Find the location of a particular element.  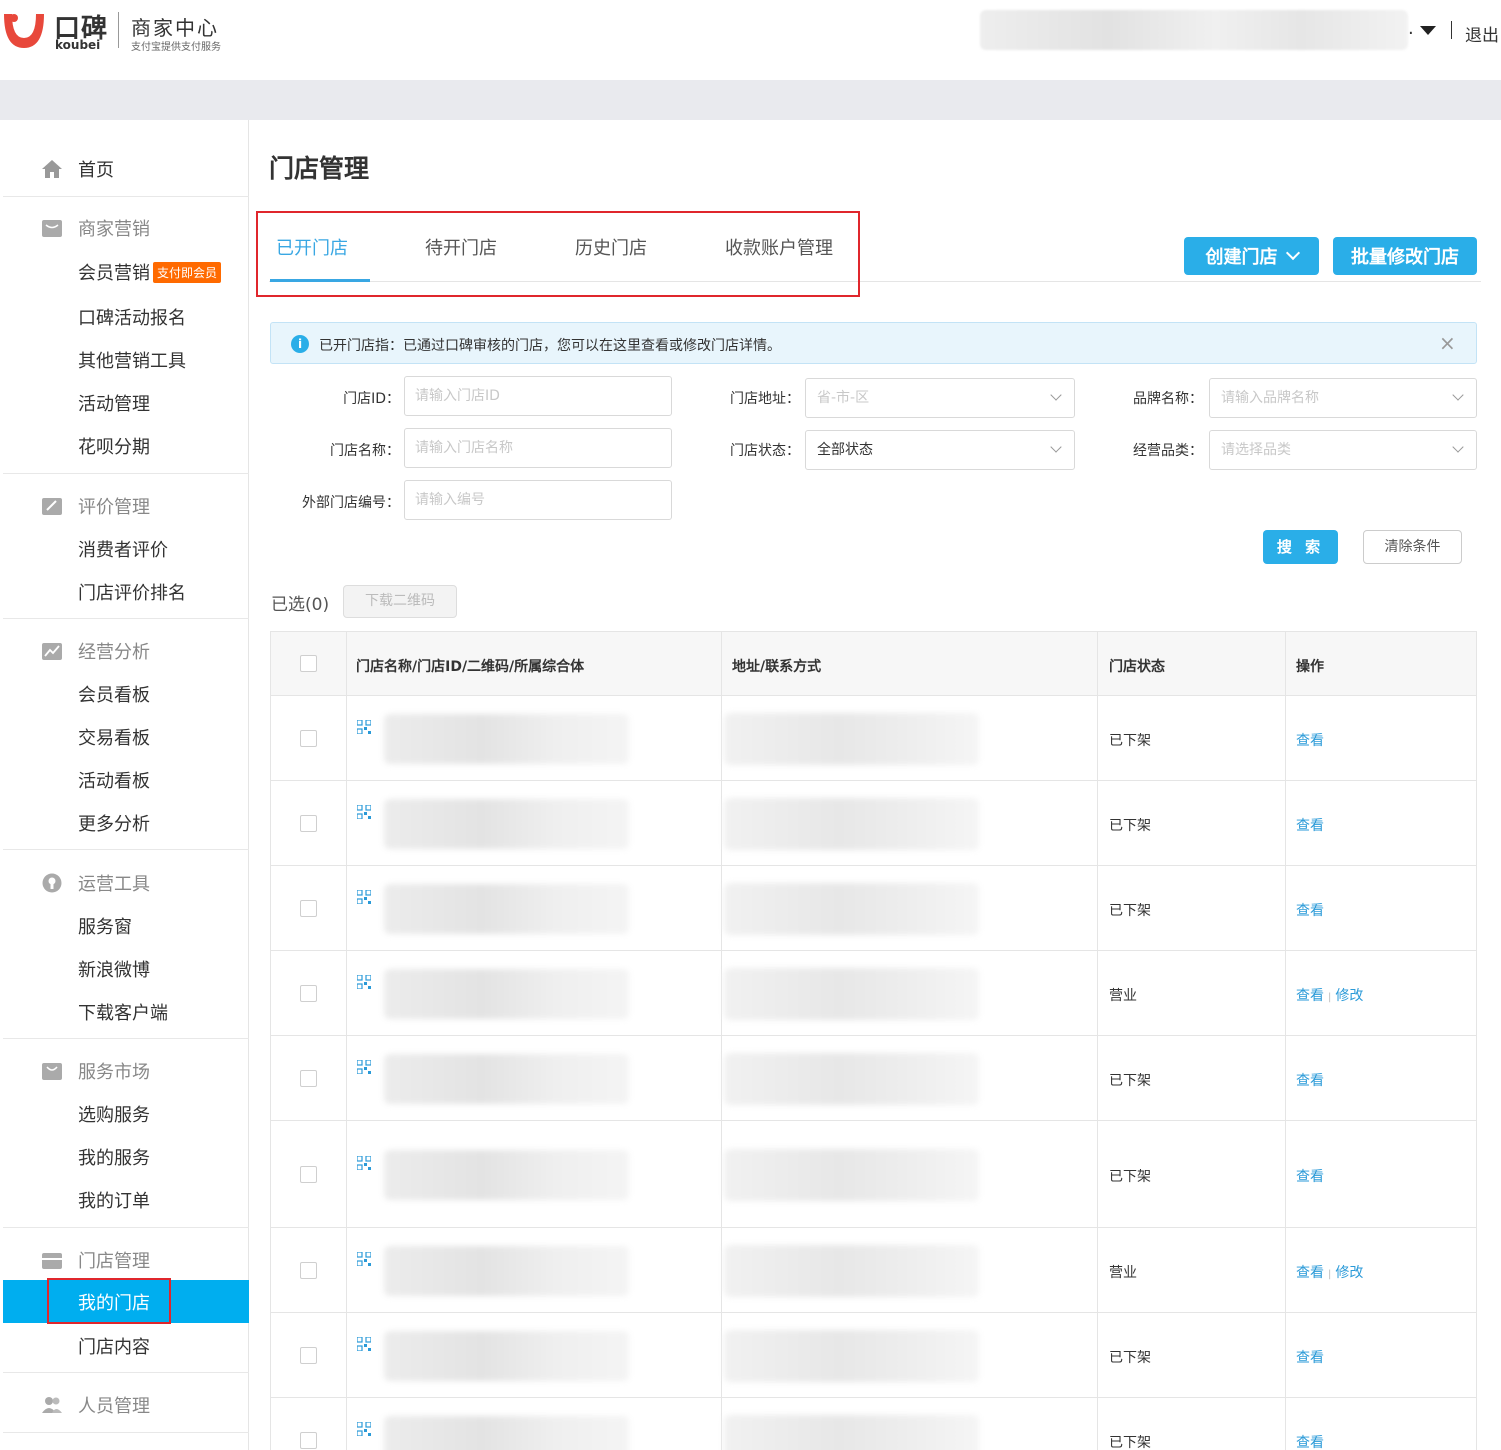

sidebar-group-store-mgmt: 门店管理 is located at coordinates (95, 1260).